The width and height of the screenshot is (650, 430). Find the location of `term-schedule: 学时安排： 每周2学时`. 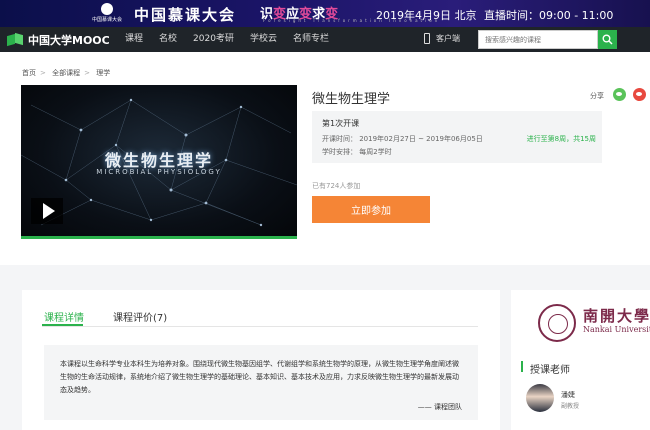

term-schedule: 学时安排： 每周2学时 is located at coordinates (357, 152).